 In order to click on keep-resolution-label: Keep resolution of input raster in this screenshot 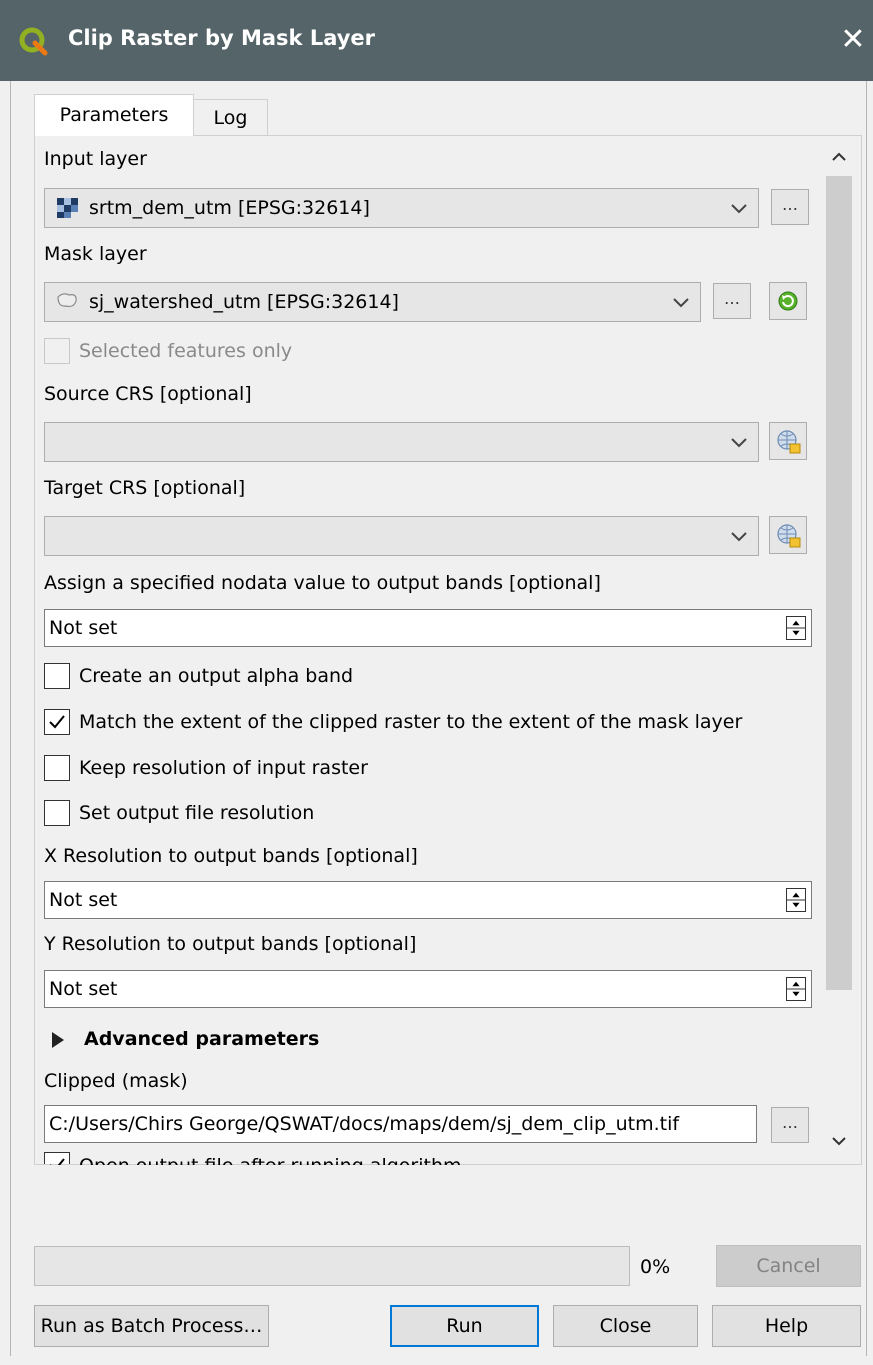, I will do `click(223, 768)`.